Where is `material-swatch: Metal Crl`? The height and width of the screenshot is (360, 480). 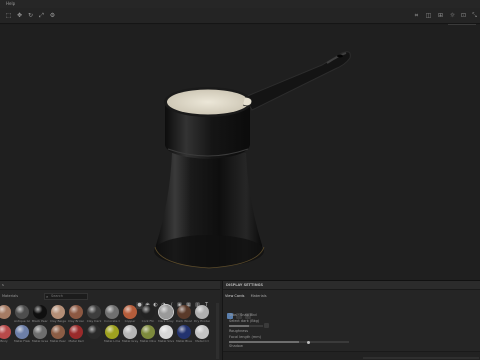 material-swatch: Metal Crl is located at coordinates (202, 334).